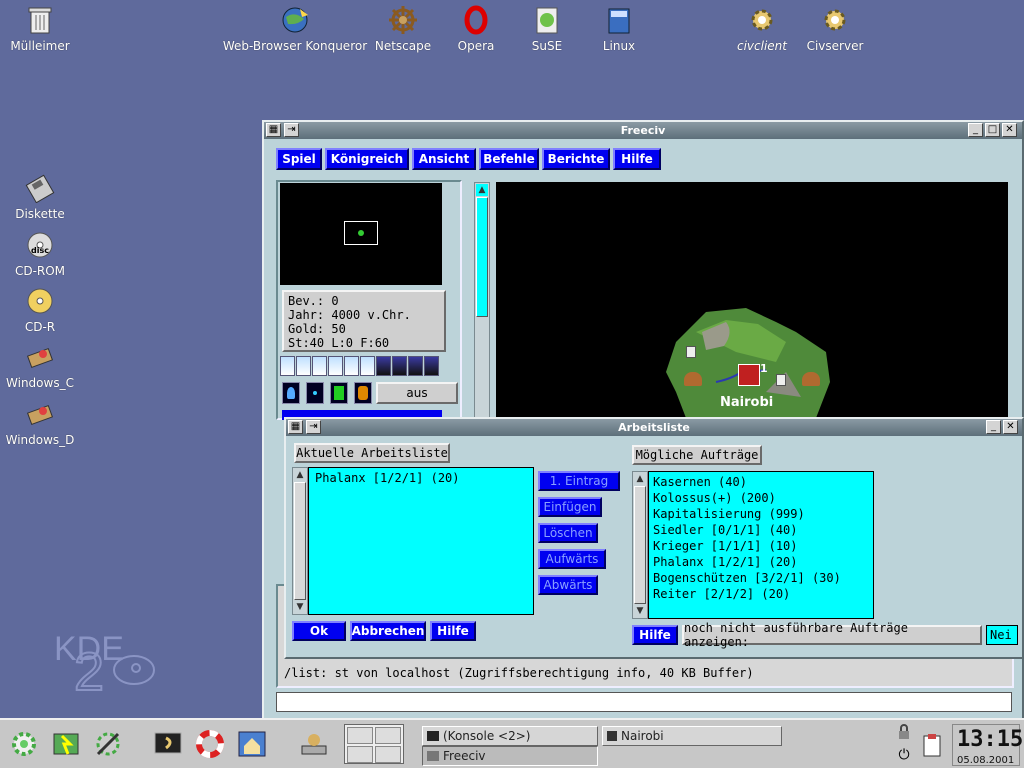 The width and height of the screenshot is (1024, 768). Describe the element at coordinates (761, 578) in the screenshot. I see `list-item: Bogenschützen [3/2/1] (30)` at that location.